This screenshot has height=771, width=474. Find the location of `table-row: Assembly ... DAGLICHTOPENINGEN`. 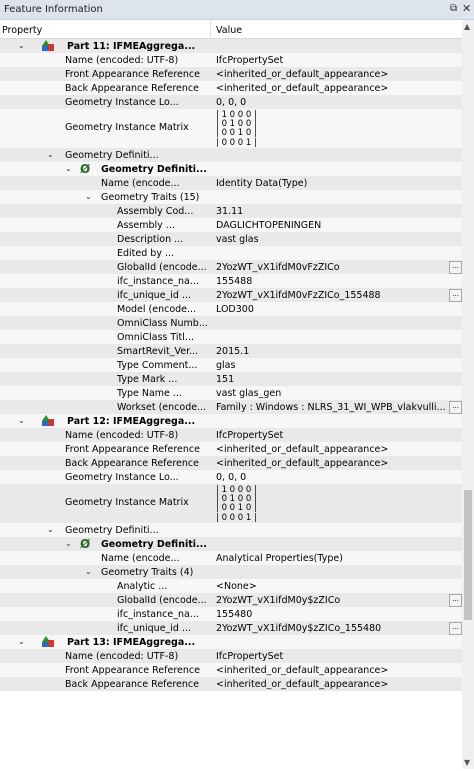

table-row: Assembly ... DAGLICHTOPENINGEN is located at coordinates (231, 225).